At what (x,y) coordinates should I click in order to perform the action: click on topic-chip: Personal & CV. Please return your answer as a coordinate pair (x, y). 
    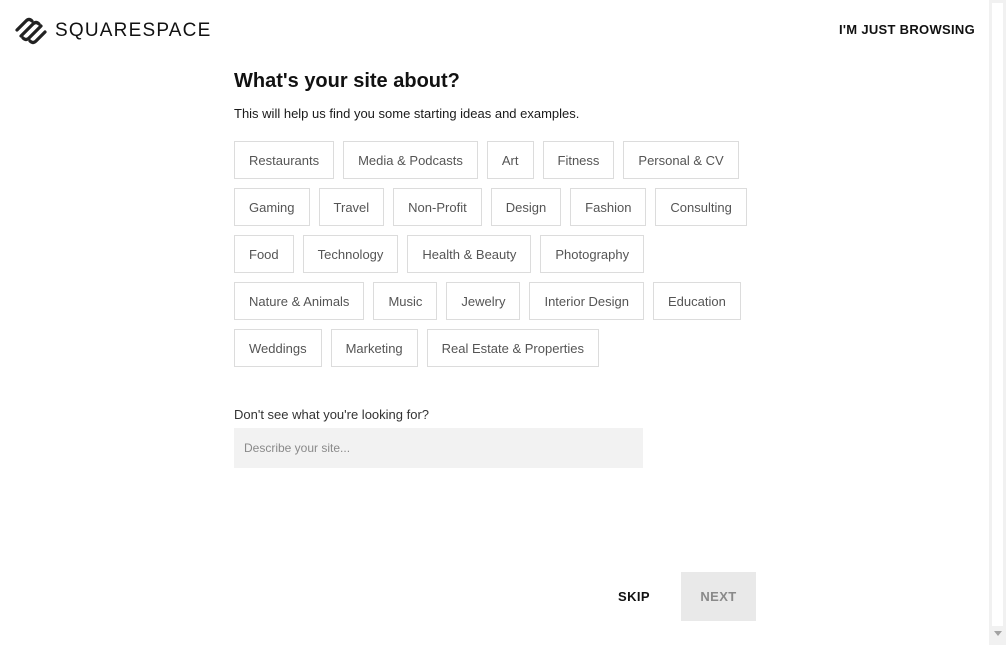
    Looking at the image, I should click on (681, 160).